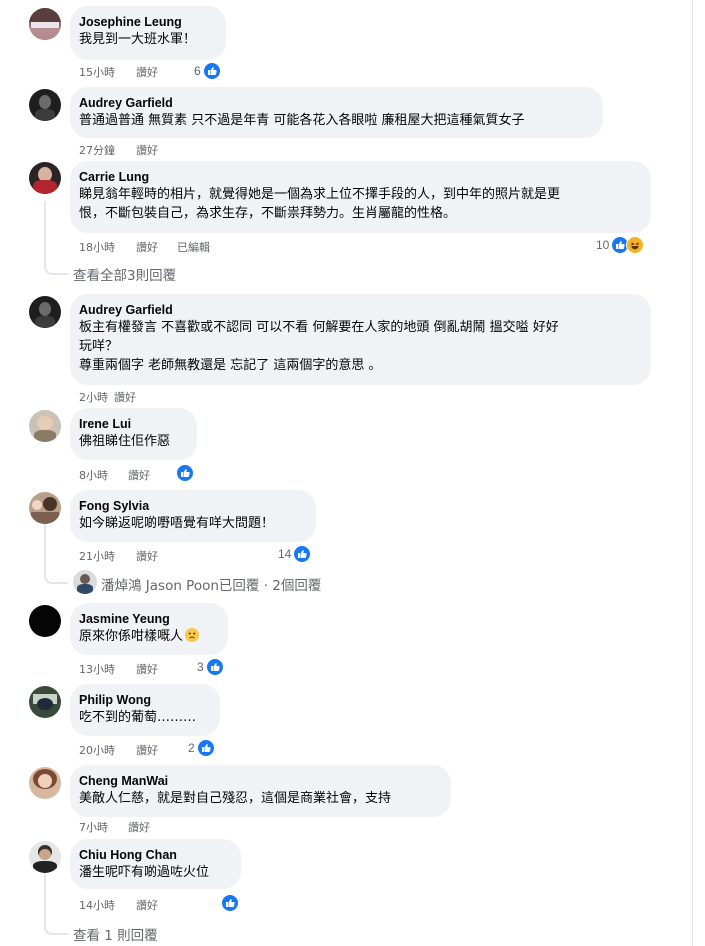 The image size is (705, 946). Describe the element at coordinates (230, 365) in the screenshot. I see `comment-text: 尊重兩個字 老師無教還是 忘記了 這兩個字的意思 。` at that location.